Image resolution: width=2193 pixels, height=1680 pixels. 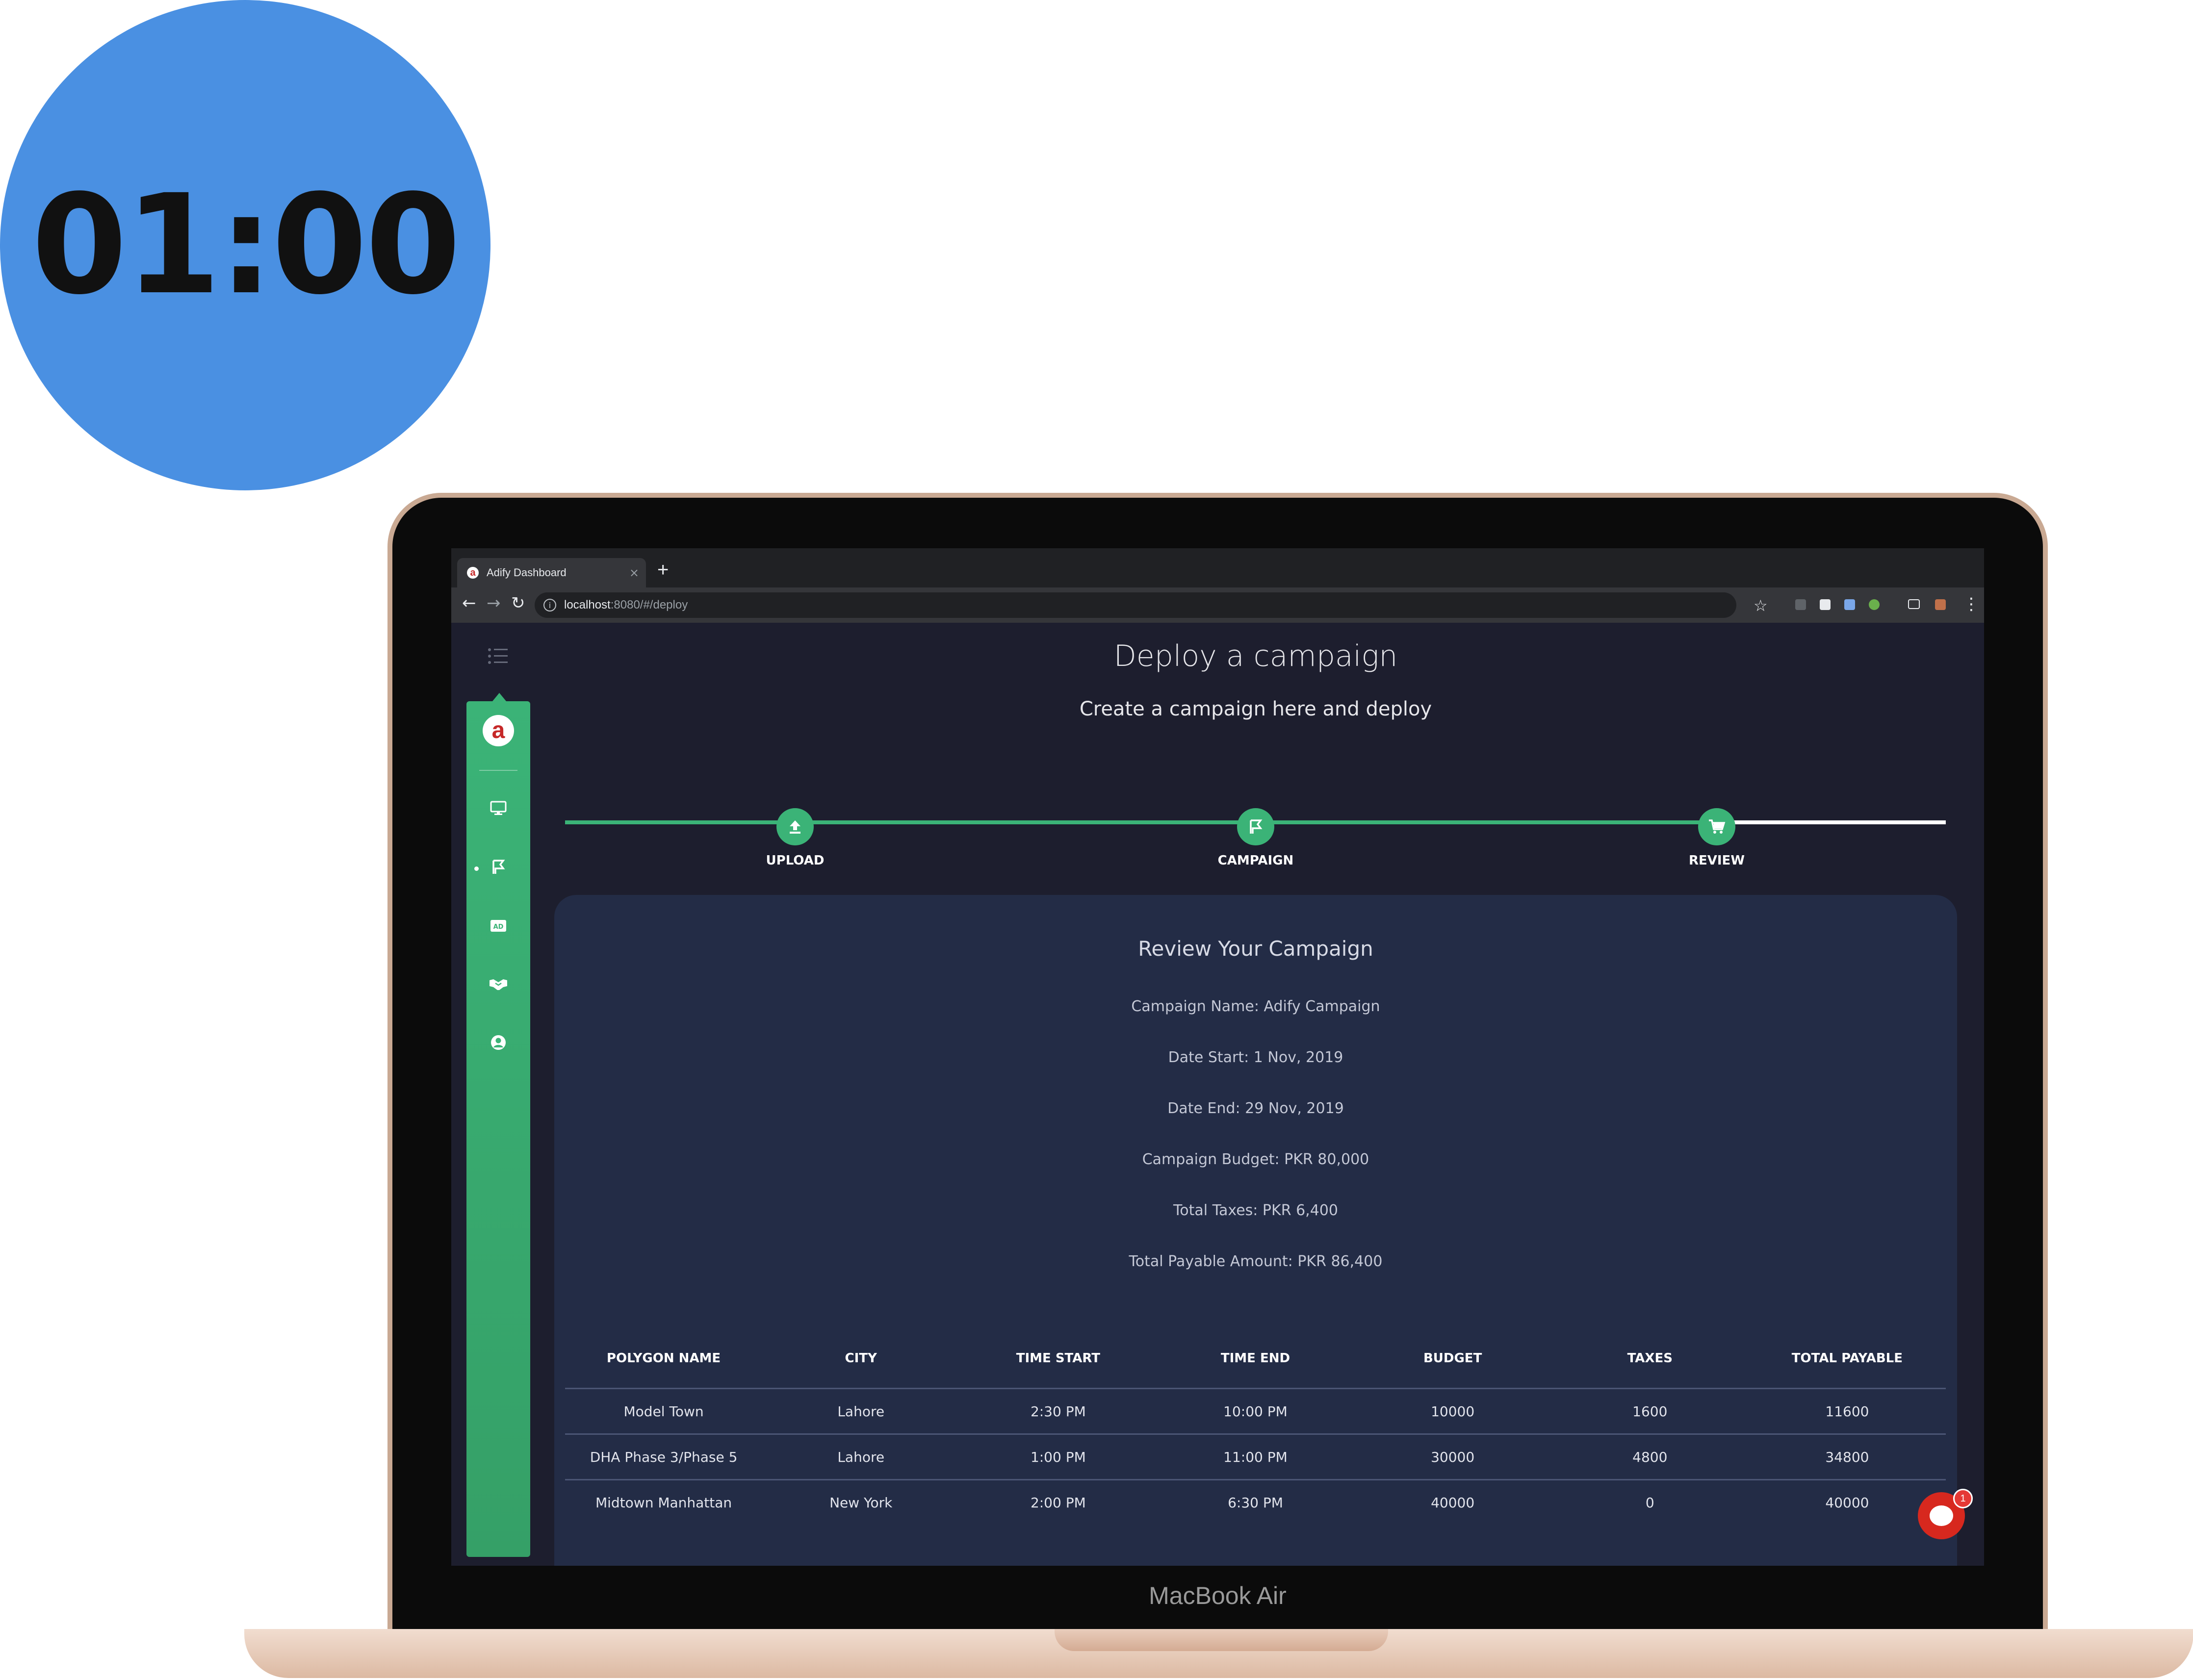 What do you see at coordinates (1058, 1411) in the screenshot?
I see `table-cell: 2:30 PM` at bounding box center [1058, 1411].